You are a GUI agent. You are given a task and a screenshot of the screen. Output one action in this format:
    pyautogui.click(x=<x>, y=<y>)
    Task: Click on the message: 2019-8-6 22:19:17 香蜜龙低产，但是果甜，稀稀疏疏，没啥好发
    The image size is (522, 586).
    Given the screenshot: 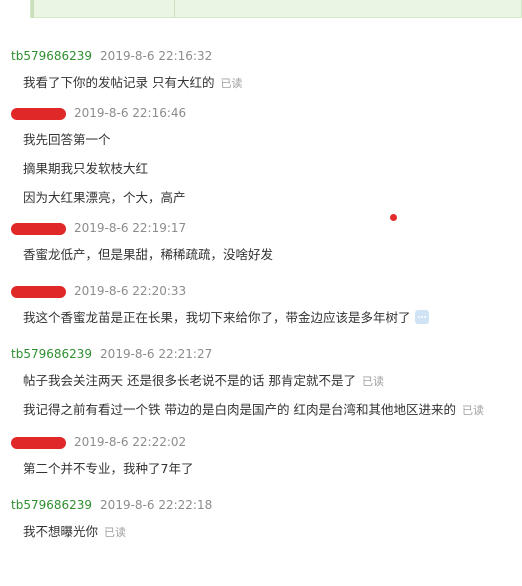 What is the action you would take?
    pyautogui.click(x=261, y=242)
    